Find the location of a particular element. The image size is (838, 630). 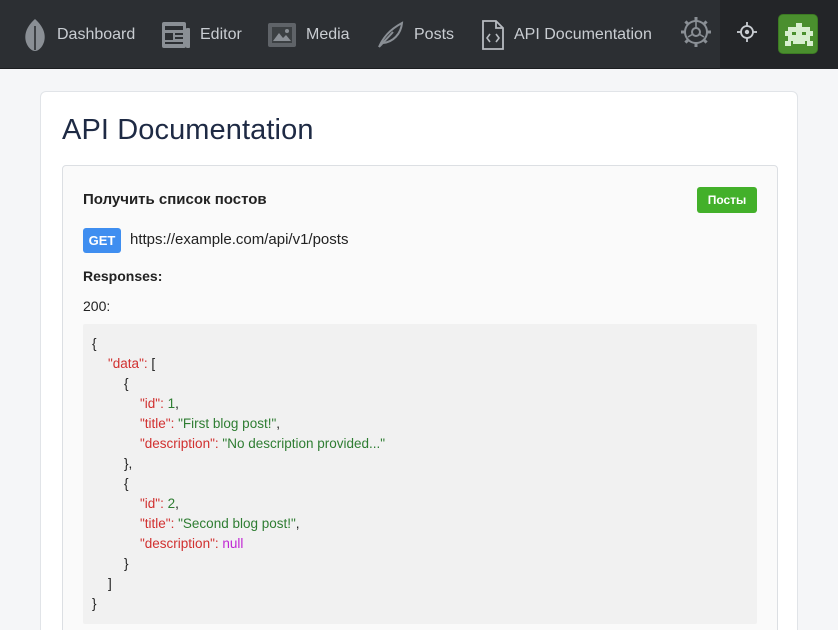

nav-item-dashboard: Dashboard is located at coordinates (78, 34).